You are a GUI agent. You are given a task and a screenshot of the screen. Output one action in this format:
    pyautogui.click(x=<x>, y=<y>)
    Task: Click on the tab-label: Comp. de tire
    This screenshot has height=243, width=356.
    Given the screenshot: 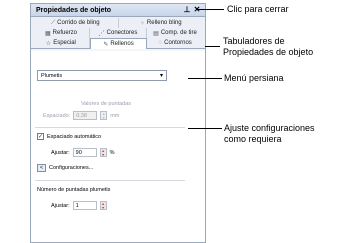 What is the action you would take?
    pyautogui.click(x=178, y=33)
    